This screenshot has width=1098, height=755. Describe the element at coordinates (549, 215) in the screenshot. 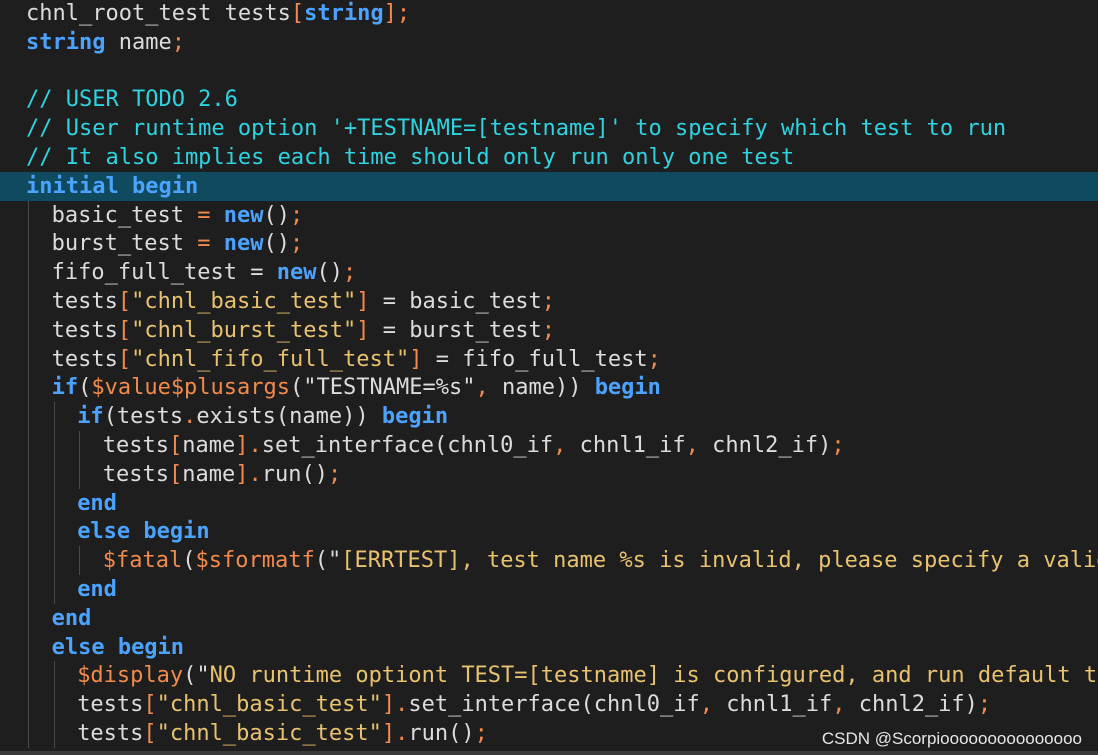

I see `code-line: basic_test = new();` at that location.